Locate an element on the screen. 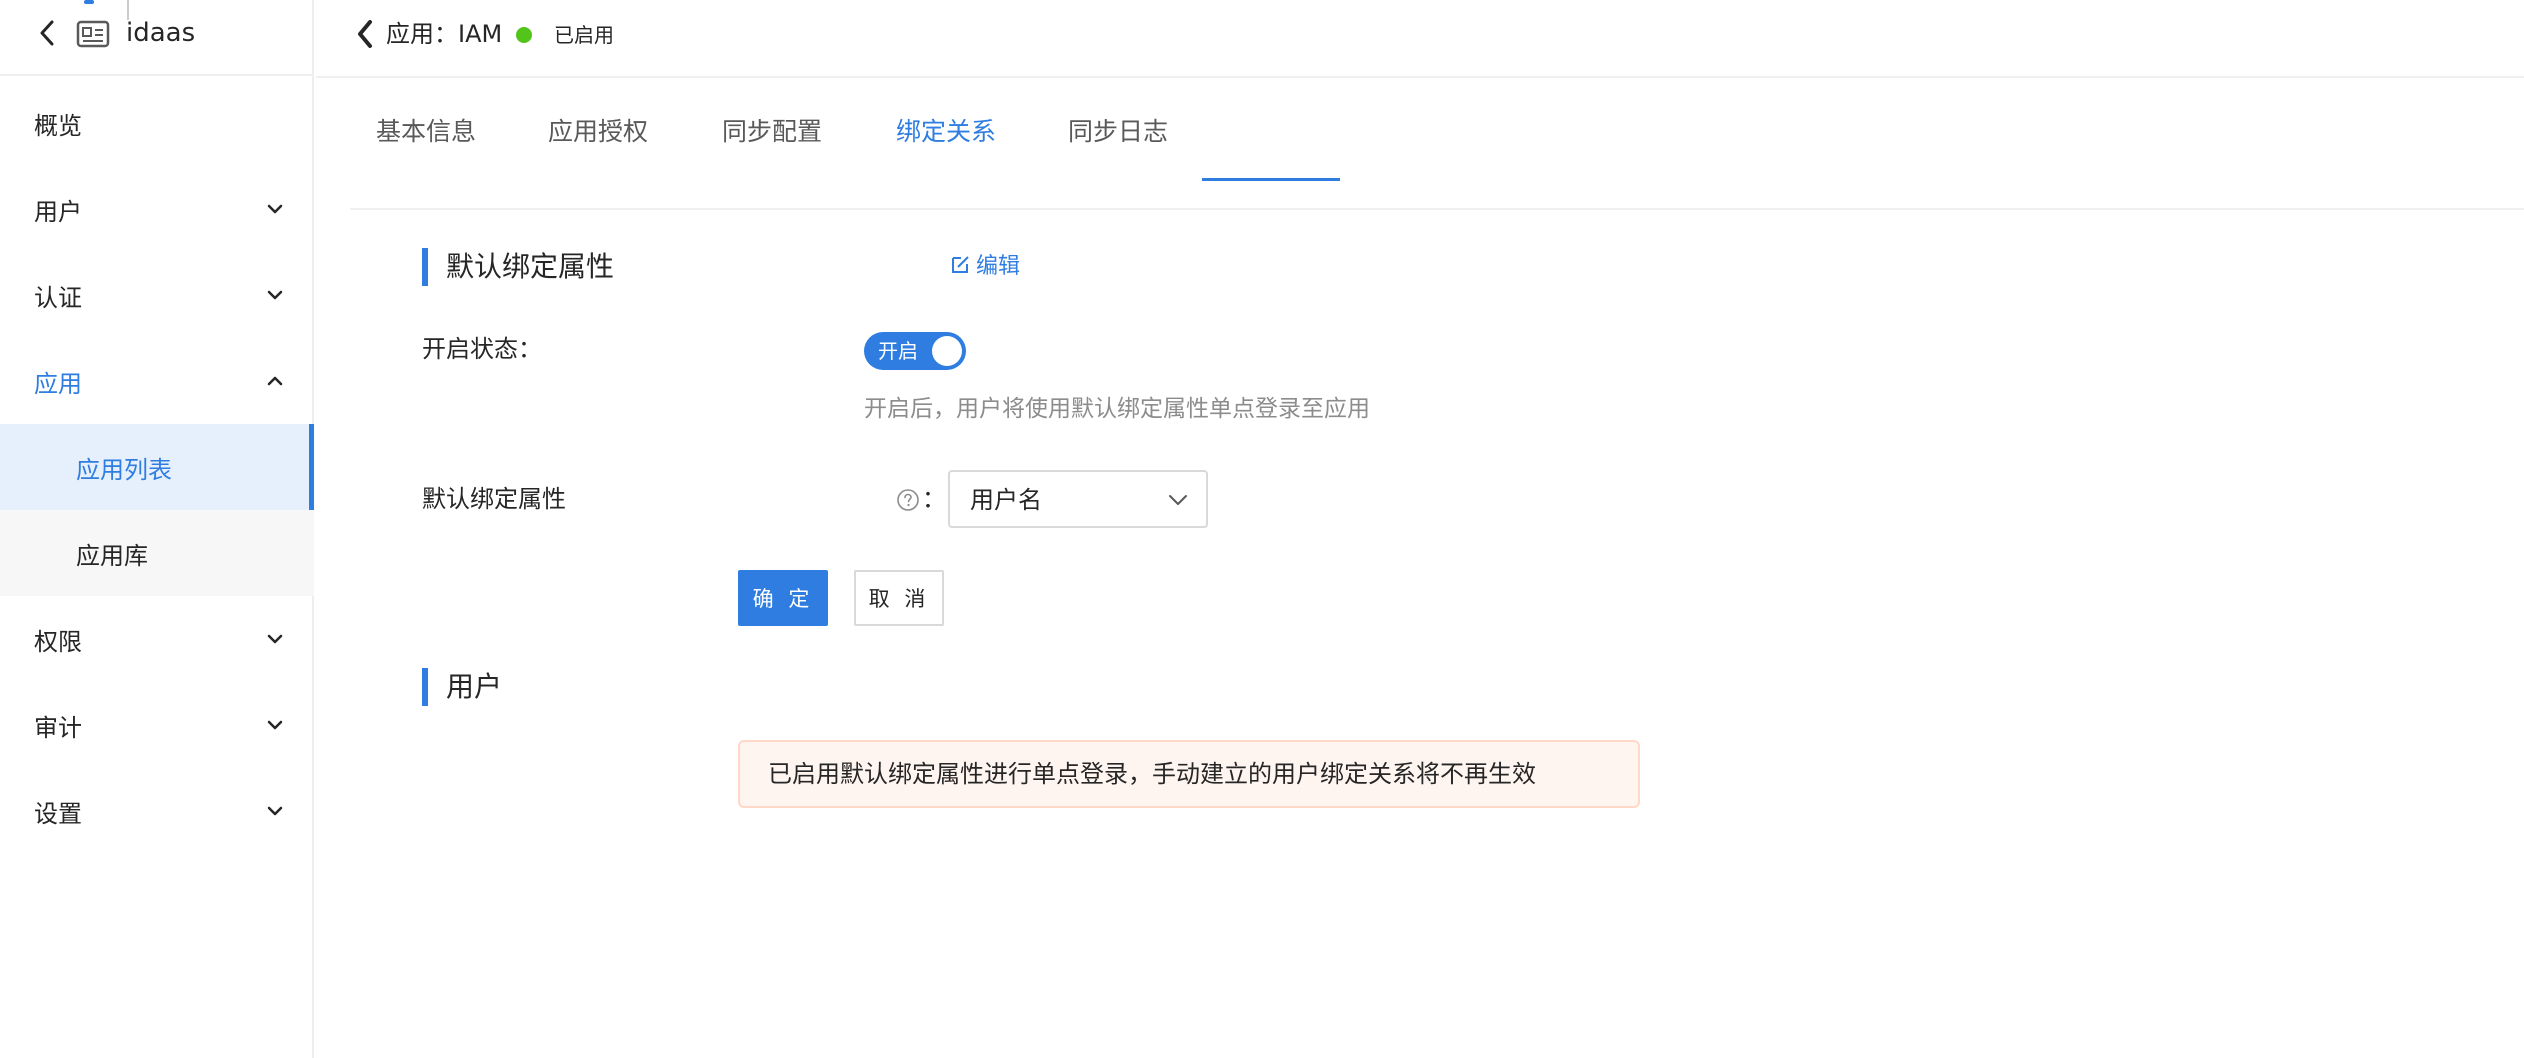 This screenshot has width=2524, height=1058. toggle-label: 开启 is located at coordinates (898, 351).